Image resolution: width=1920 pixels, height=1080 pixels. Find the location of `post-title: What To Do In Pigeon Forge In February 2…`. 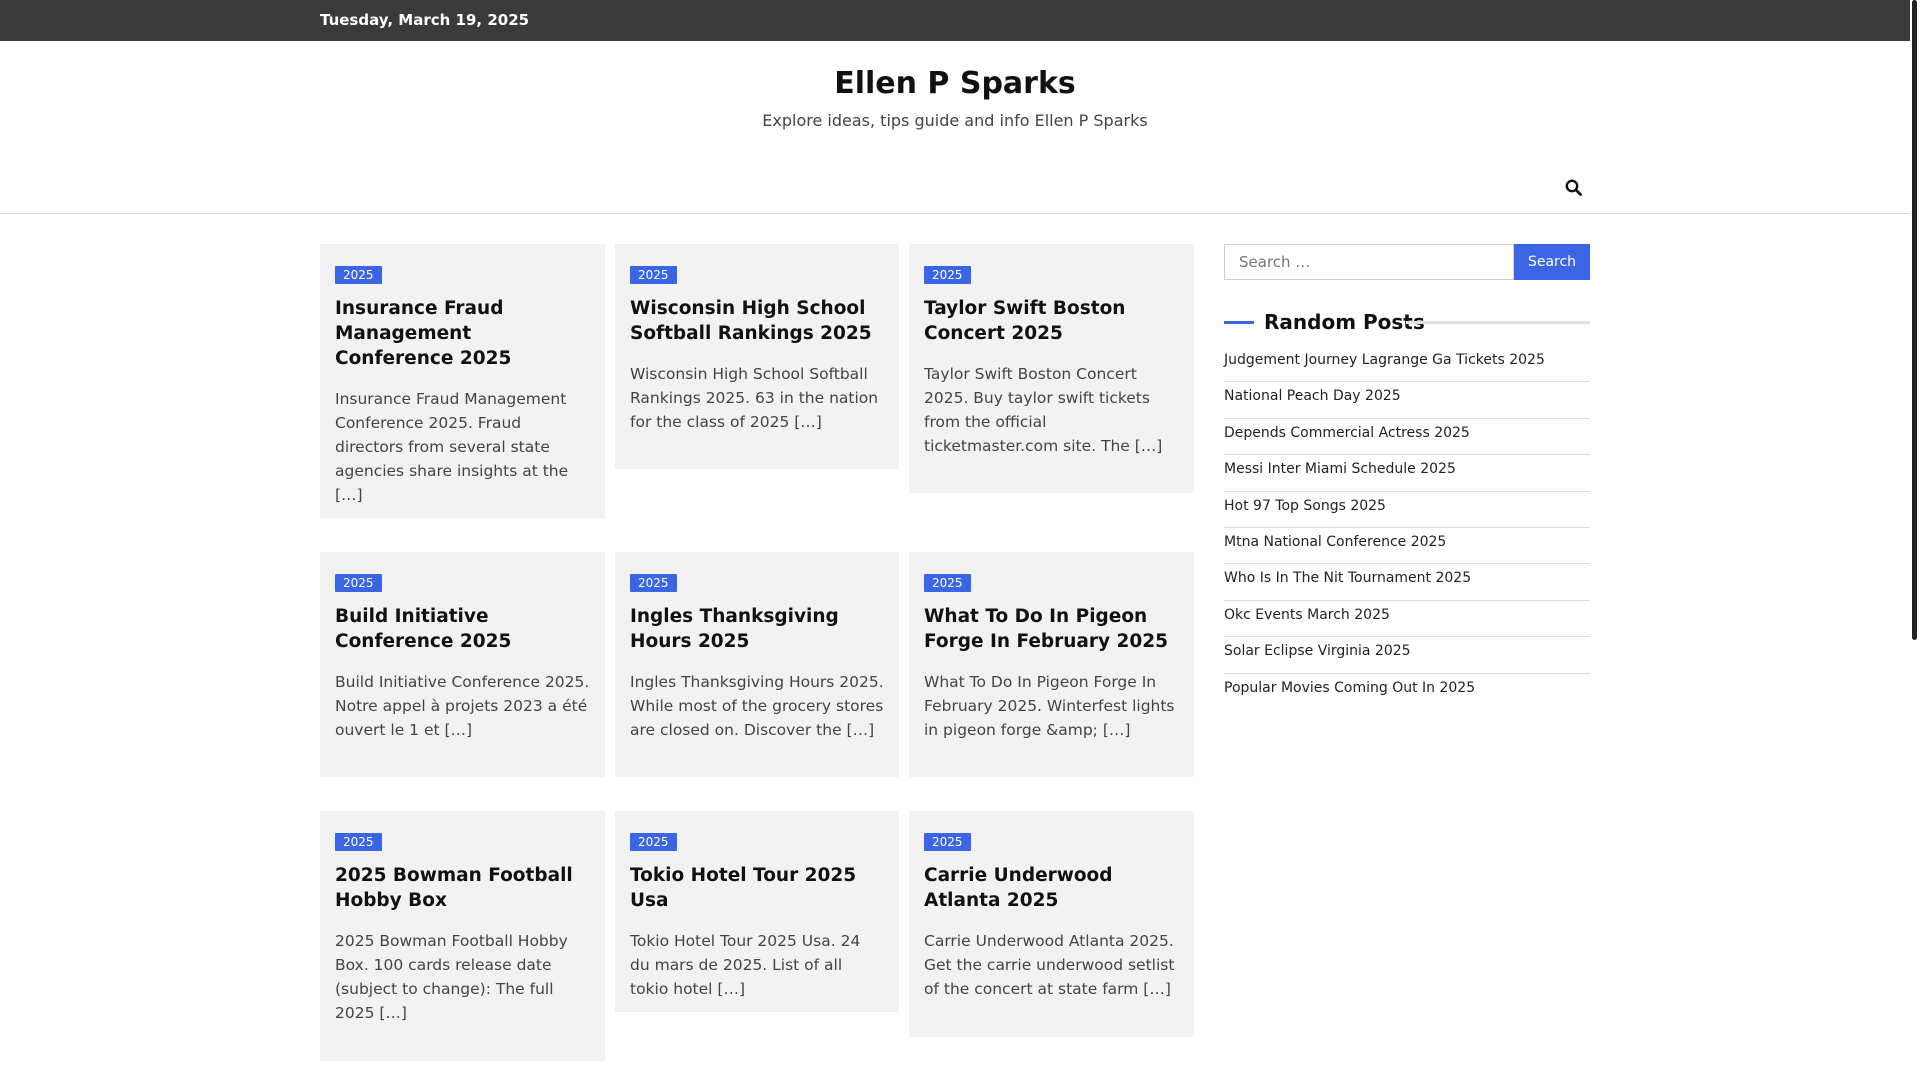

post-title: What To Do In Pigeon Forge In February 2… is located at coordinates (1051, 629).